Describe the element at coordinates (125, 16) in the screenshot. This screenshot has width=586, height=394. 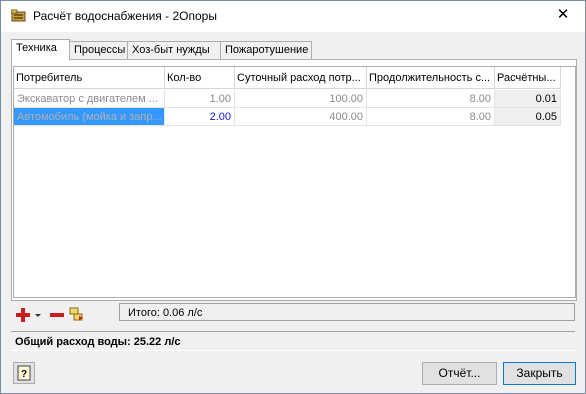
I see `window-title: Расчёт водоснабжения - 2Опоры` at that location.